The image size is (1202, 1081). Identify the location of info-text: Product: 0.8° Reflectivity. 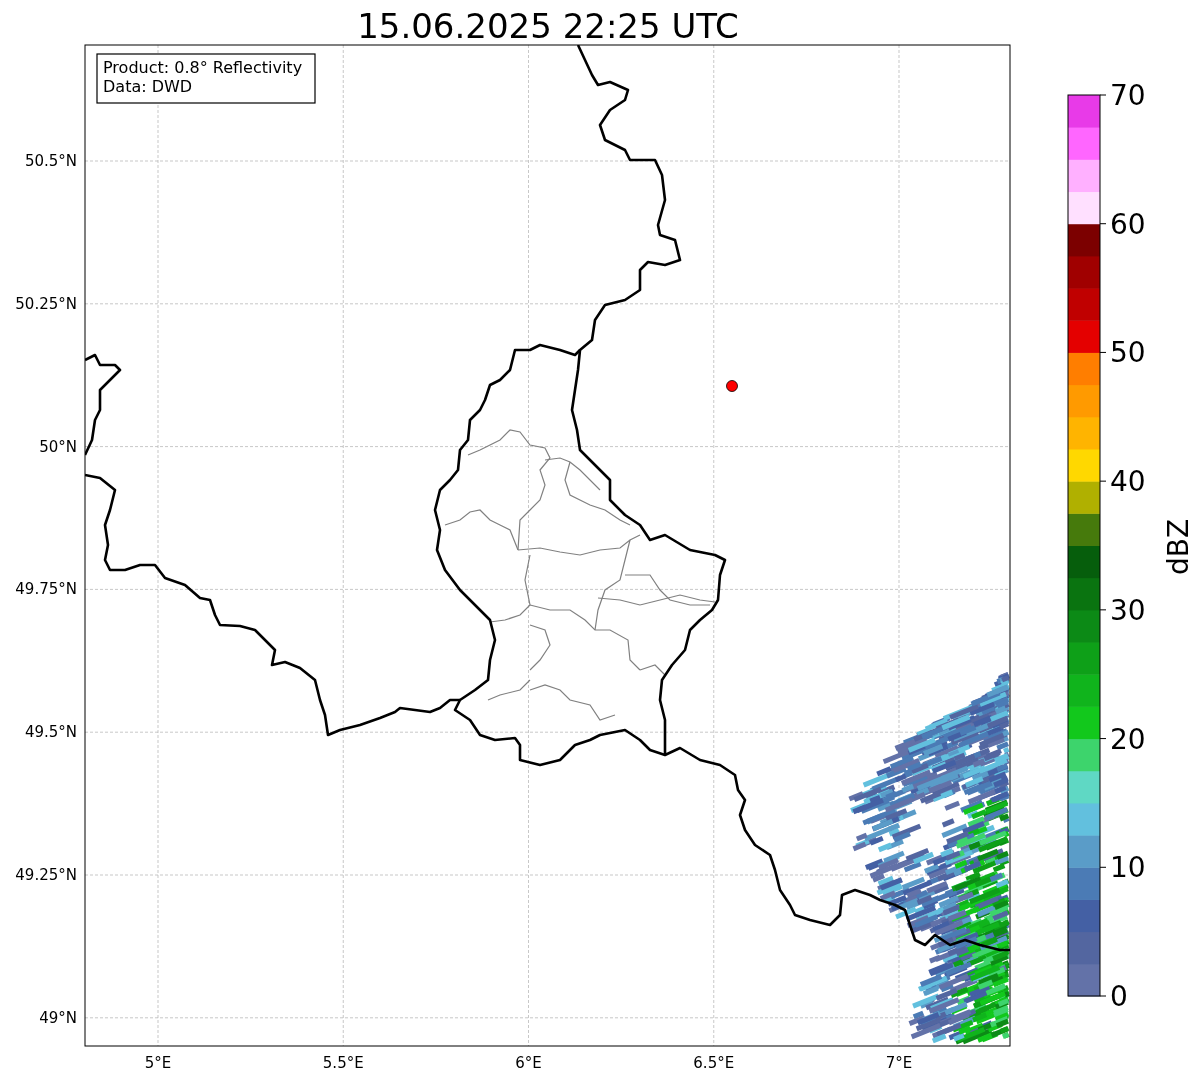
(203, 67).